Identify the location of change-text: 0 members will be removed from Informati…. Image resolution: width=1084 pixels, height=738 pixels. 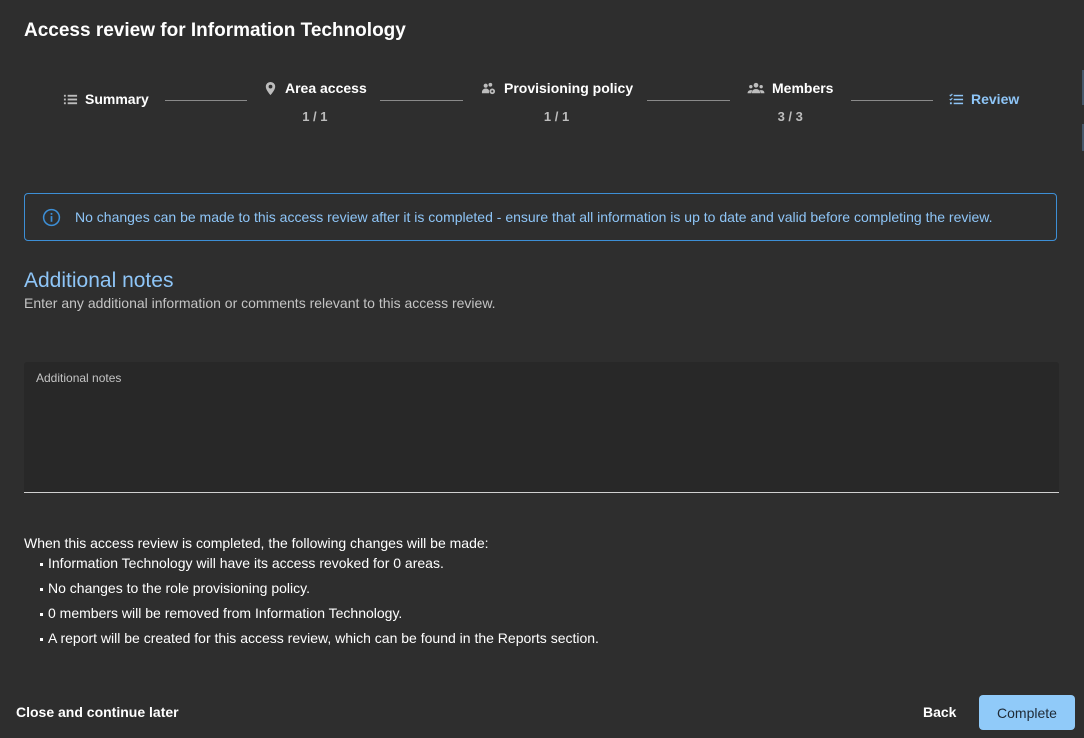
(225, 613).